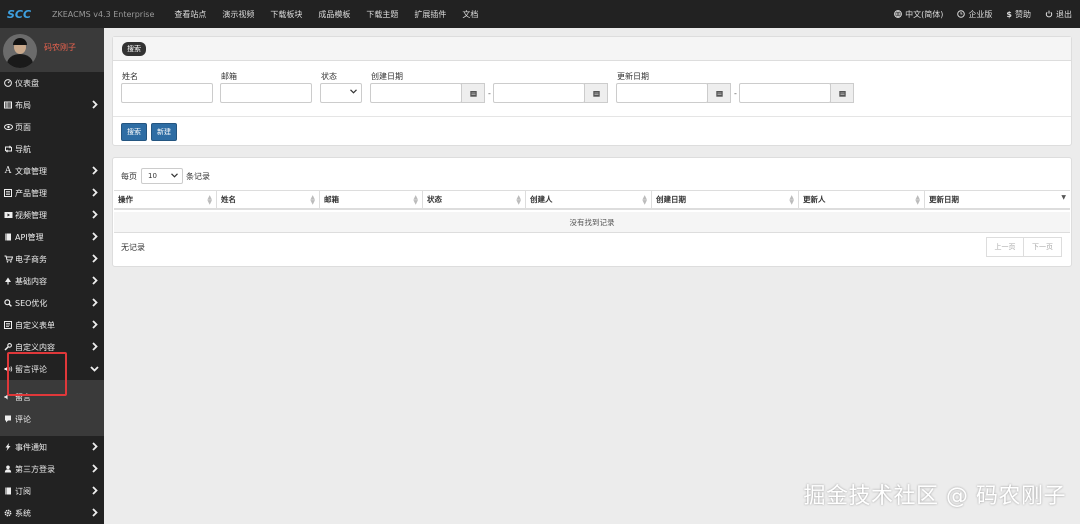 This screenshot has height=524, width=1080. Describe the element at coordinates (52, 215) in the screenshot. I see `sidebar-item-videos: 视频管理` at that location.